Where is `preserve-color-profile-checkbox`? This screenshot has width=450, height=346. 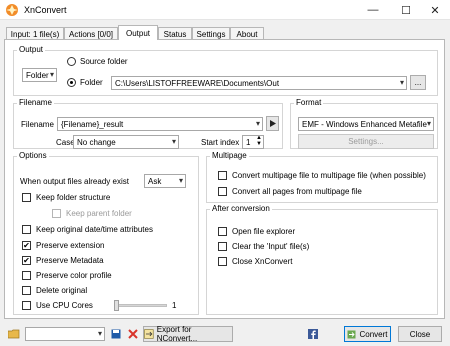 preserve-color-profile-checkbox is located at coordinates (26, 275).